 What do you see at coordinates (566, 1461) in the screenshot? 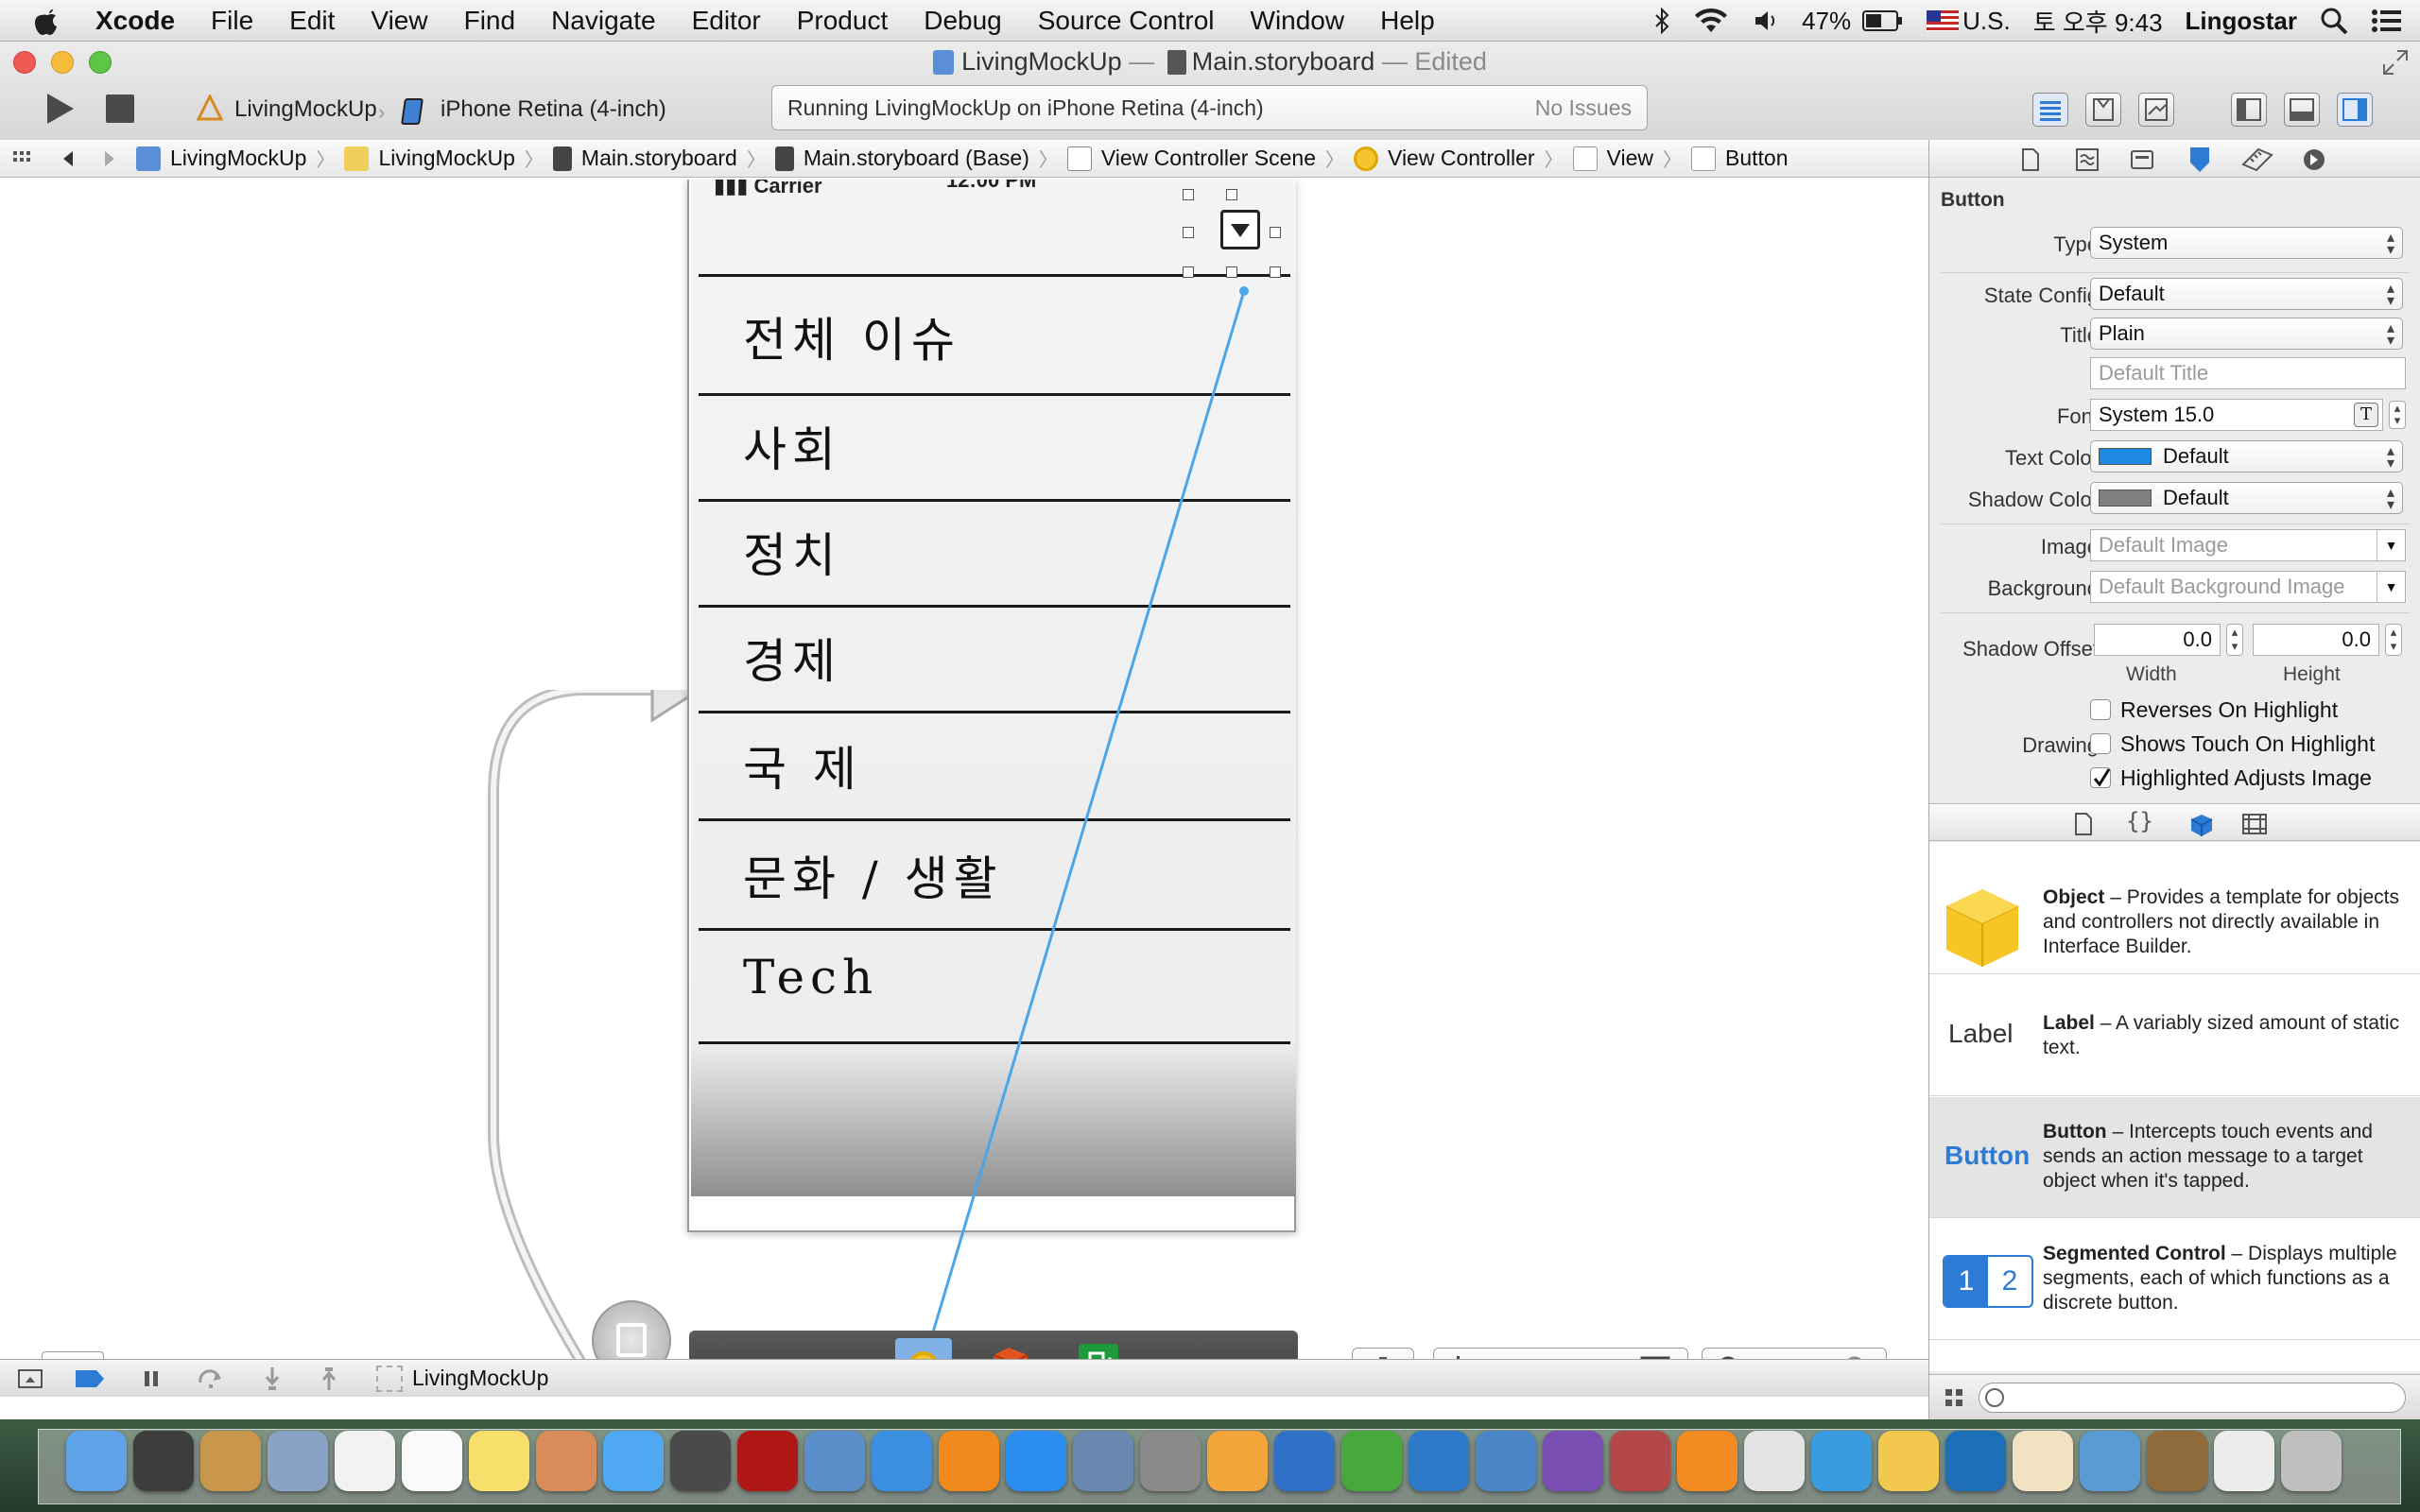
I see `preview-icon` at bounding box center [566, 1461].